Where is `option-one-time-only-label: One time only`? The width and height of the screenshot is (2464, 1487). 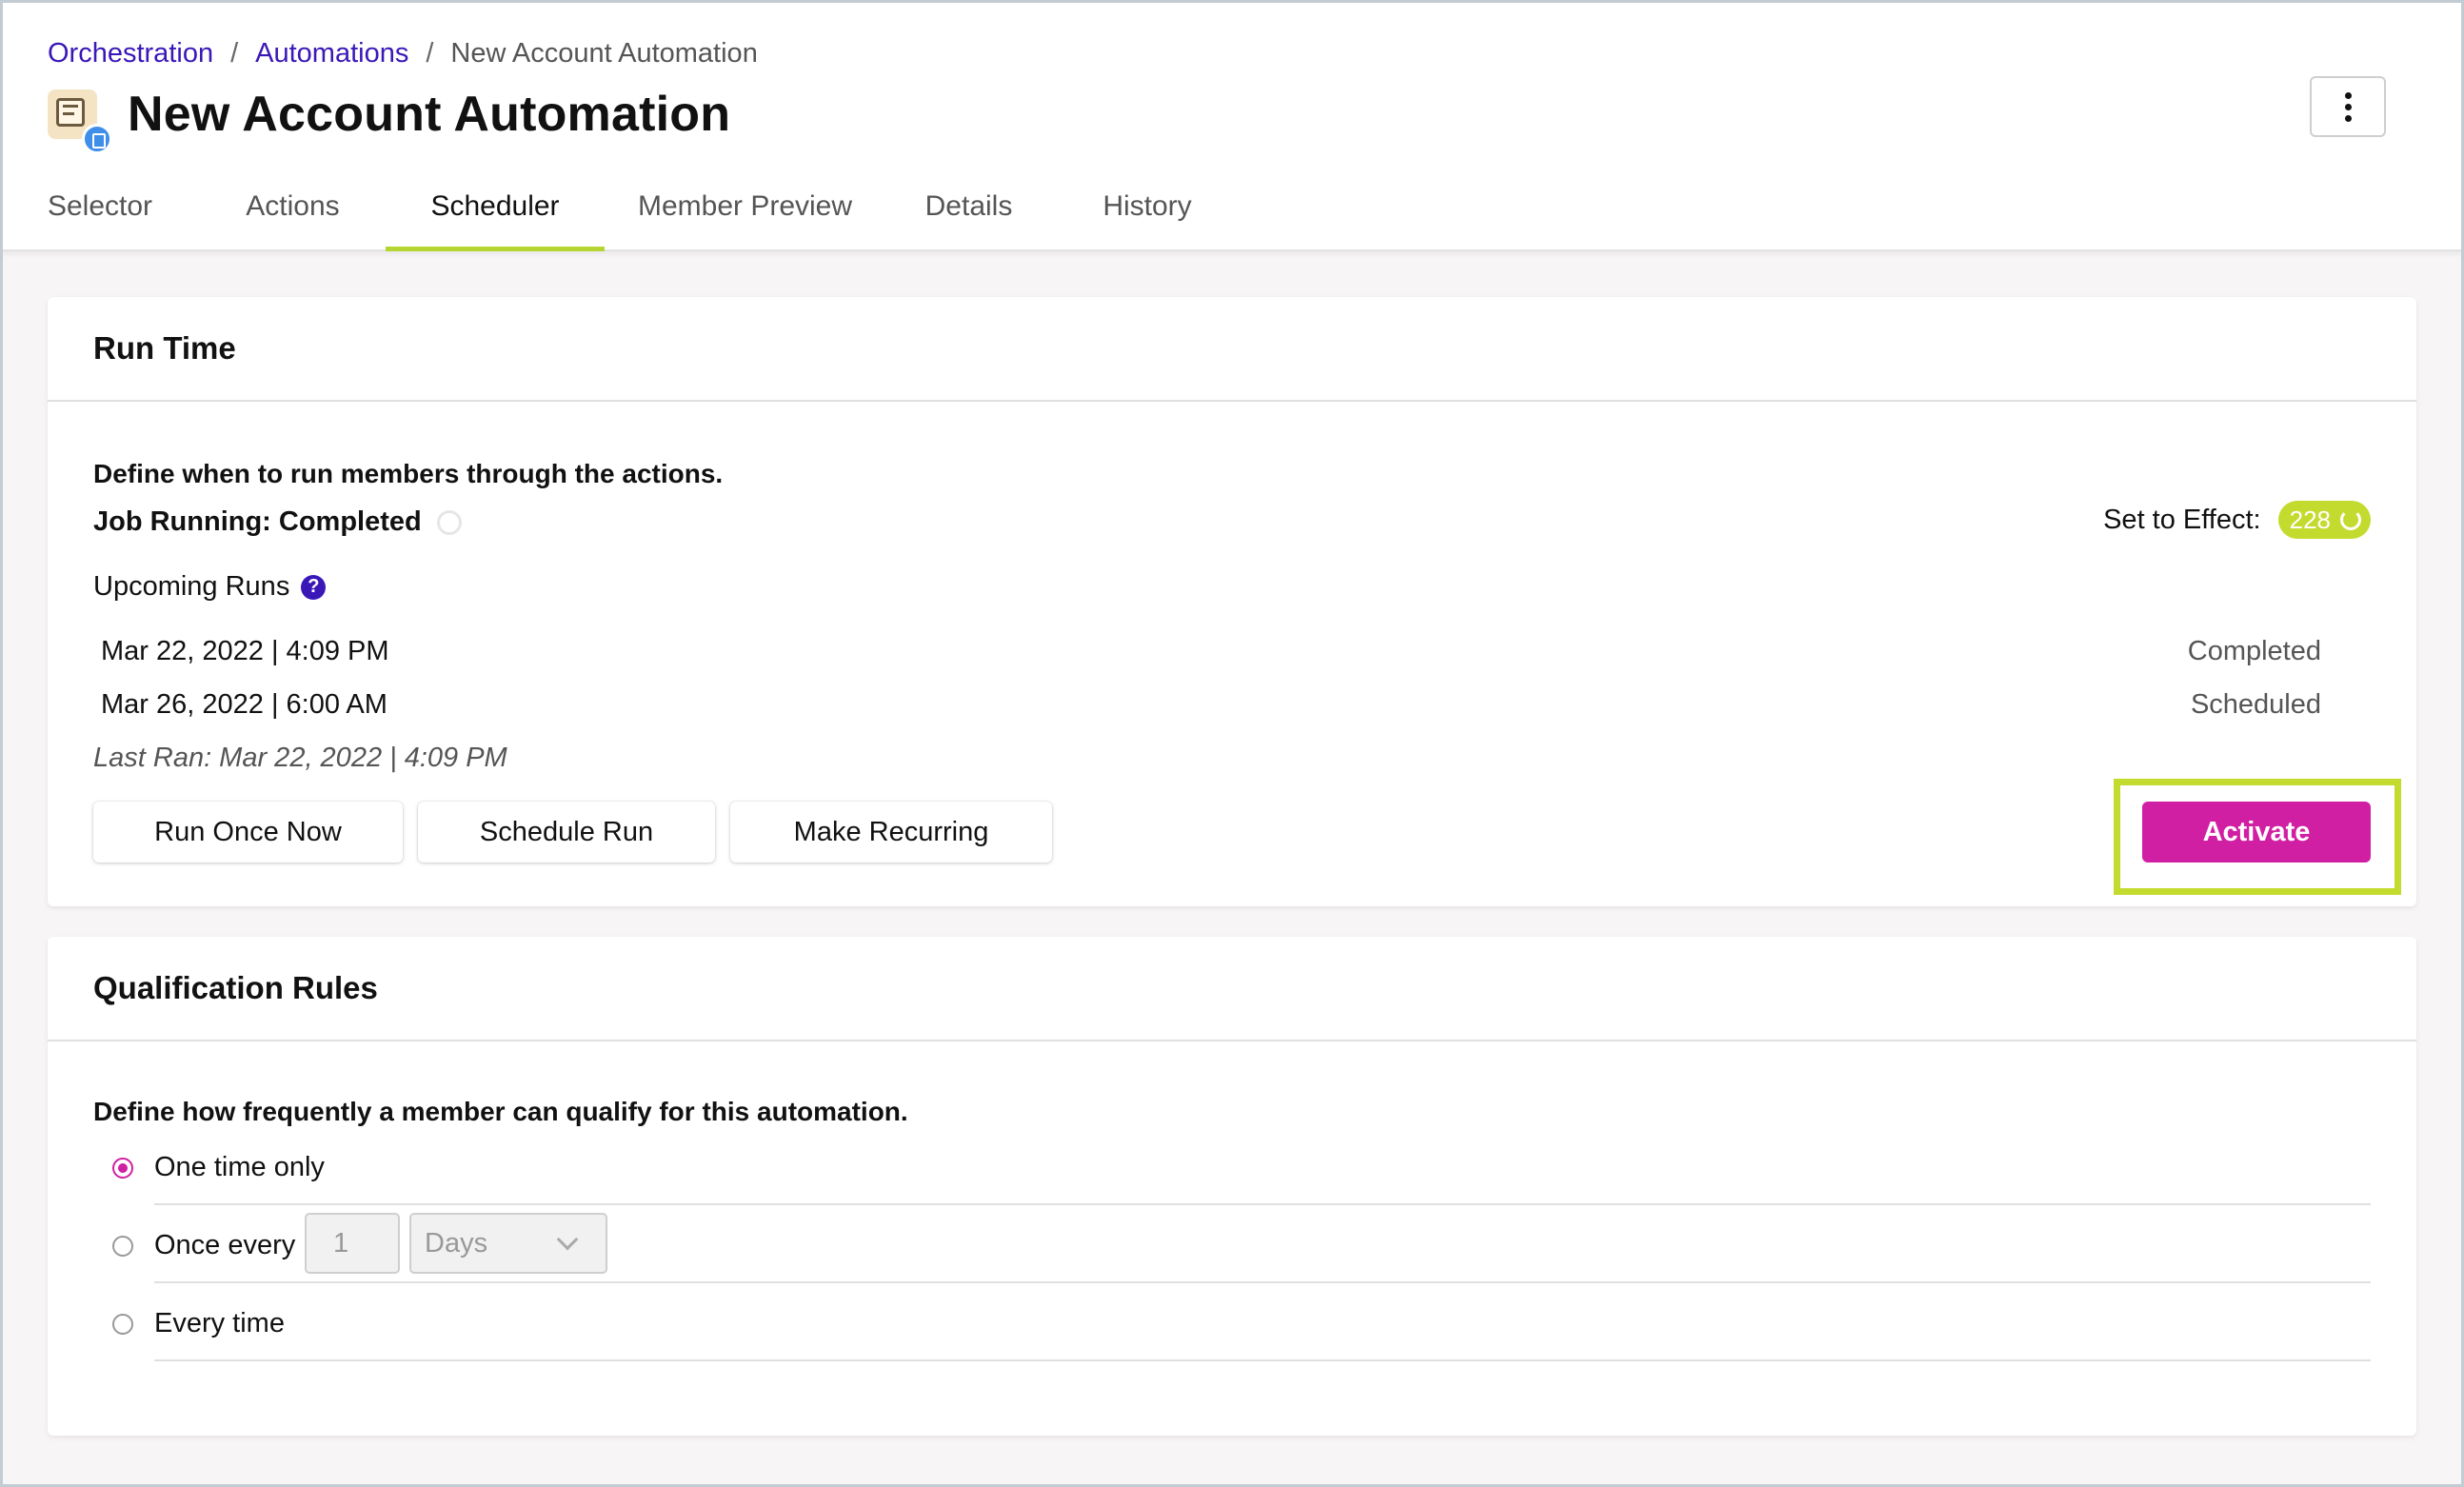 option-one-time-only-label: One time only is located at coordinates (239, 1167).